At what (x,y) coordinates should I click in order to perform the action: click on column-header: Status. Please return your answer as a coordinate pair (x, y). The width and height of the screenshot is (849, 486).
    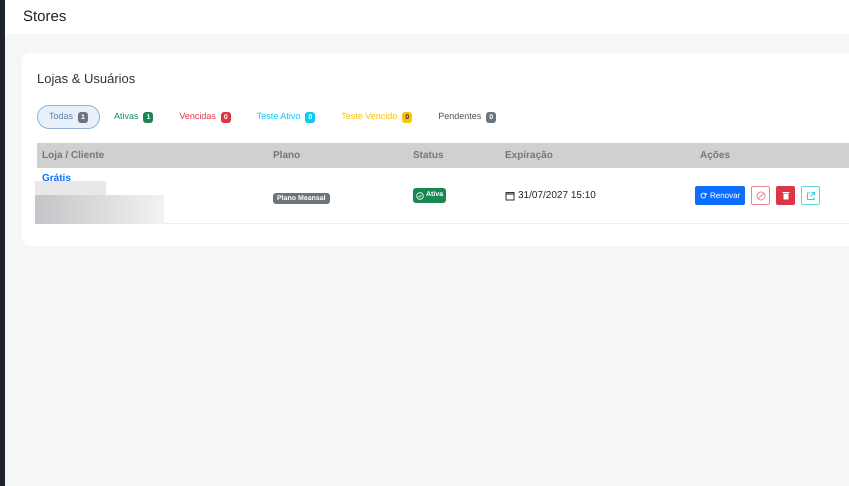
    Looking at the image, I should click on (428, 156).